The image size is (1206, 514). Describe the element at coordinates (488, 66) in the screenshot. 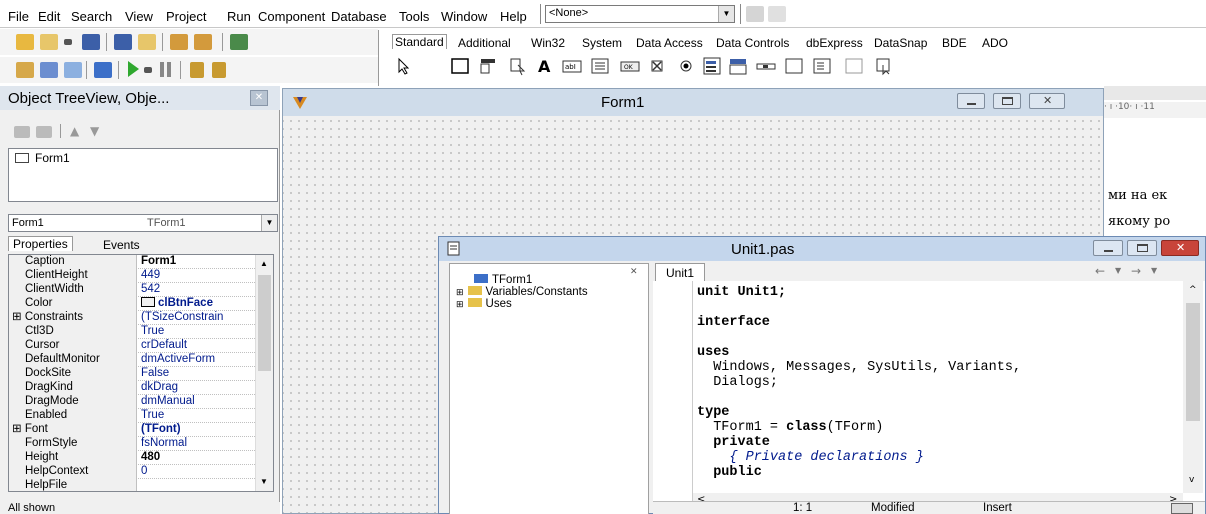

I see `main-menu-icon` at that location.